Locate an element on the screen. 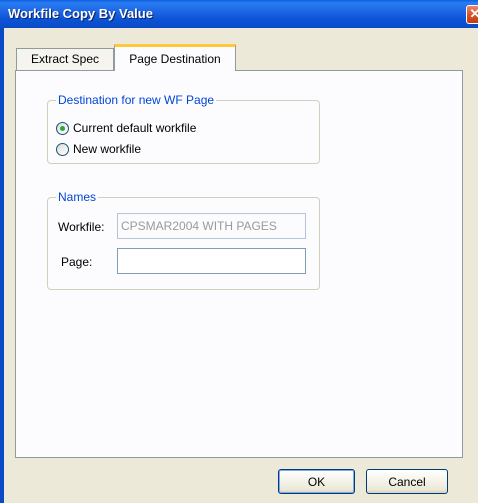 This screenshot has height=503, width=478. radio-label: Current default workfile is located at coordinates (135, 128).